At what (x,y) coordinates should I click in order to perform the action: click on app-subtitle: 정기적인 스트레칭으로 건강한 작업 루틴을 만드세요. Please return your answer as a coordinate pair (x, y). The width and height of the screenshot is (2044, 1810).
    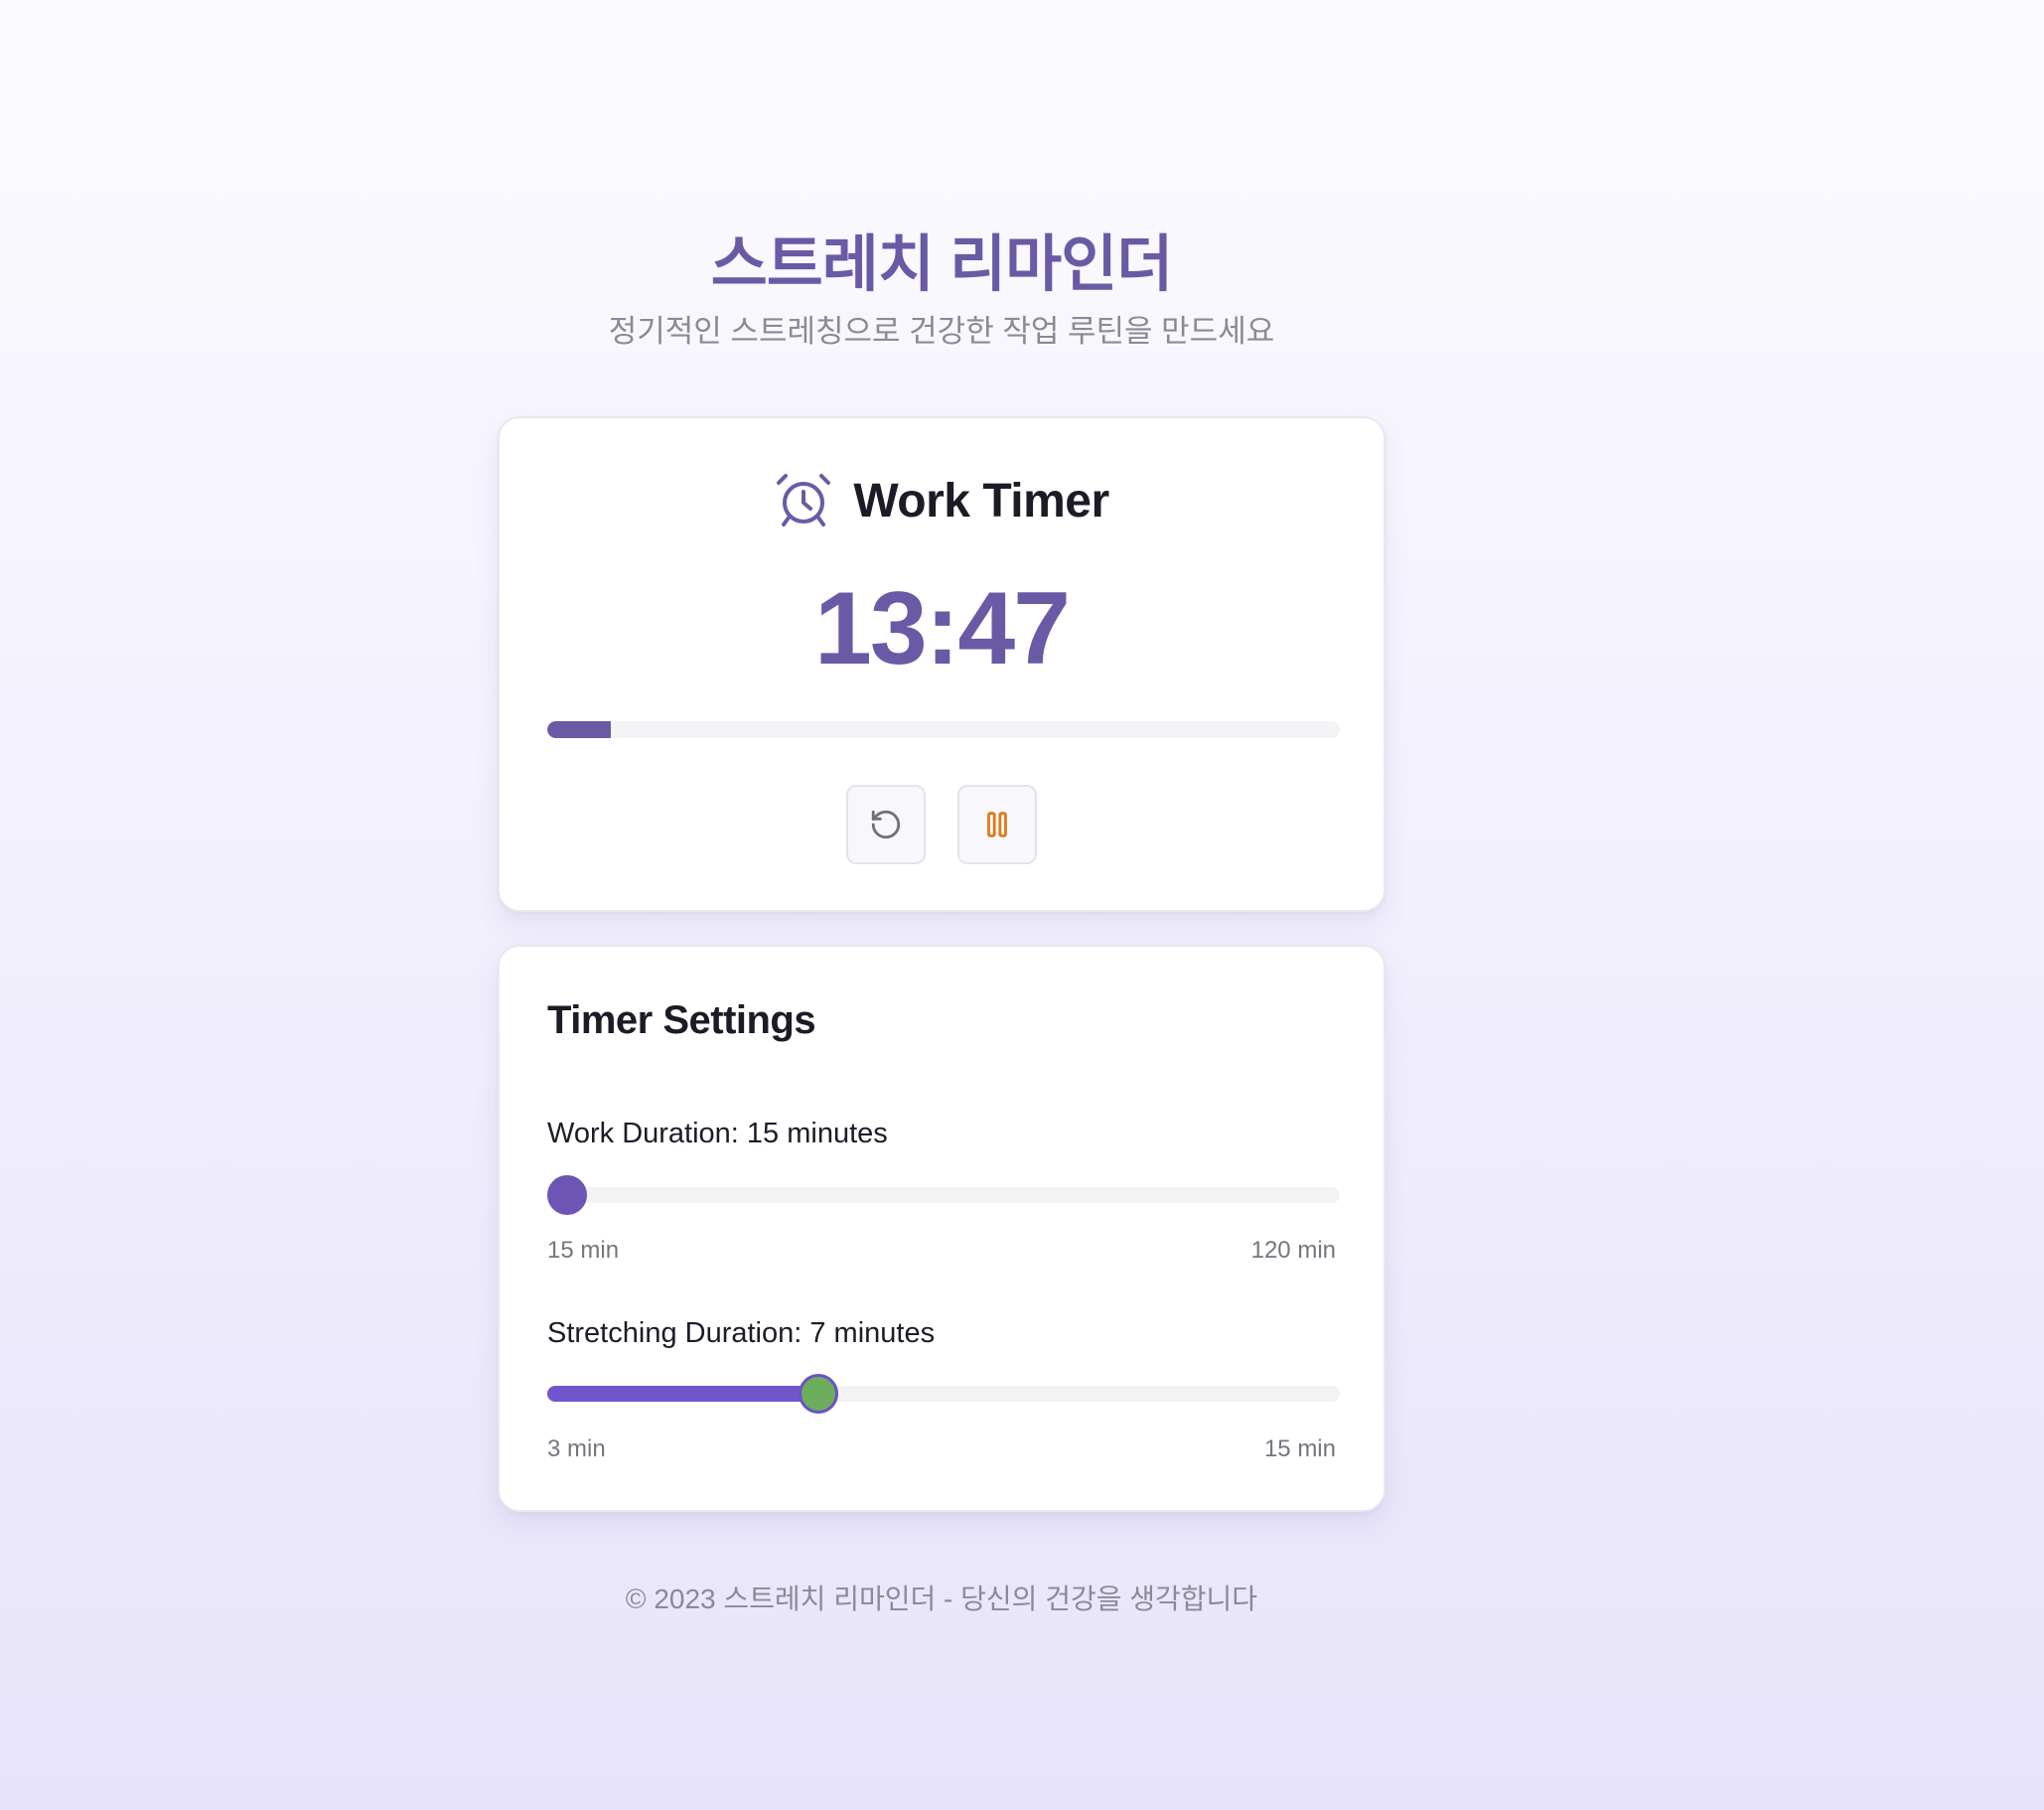
    Looking at the image, I should click on (942, 331).